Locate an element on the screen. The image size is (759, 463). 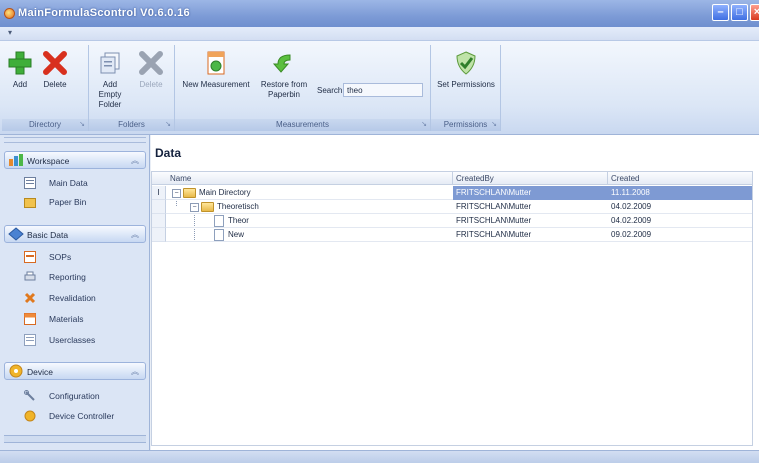
basic-data-icon is located at coordinates (16, 234).